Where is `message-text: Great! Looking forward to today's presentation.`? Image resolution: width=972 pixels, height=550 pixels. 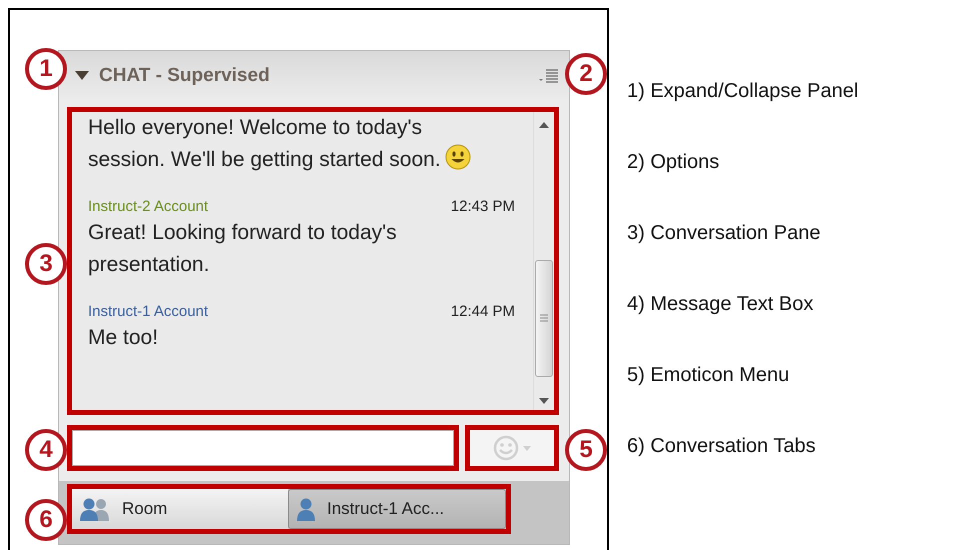
message-text: Great! Looking forward to today's presentation. is located at coordinates (242, 248).